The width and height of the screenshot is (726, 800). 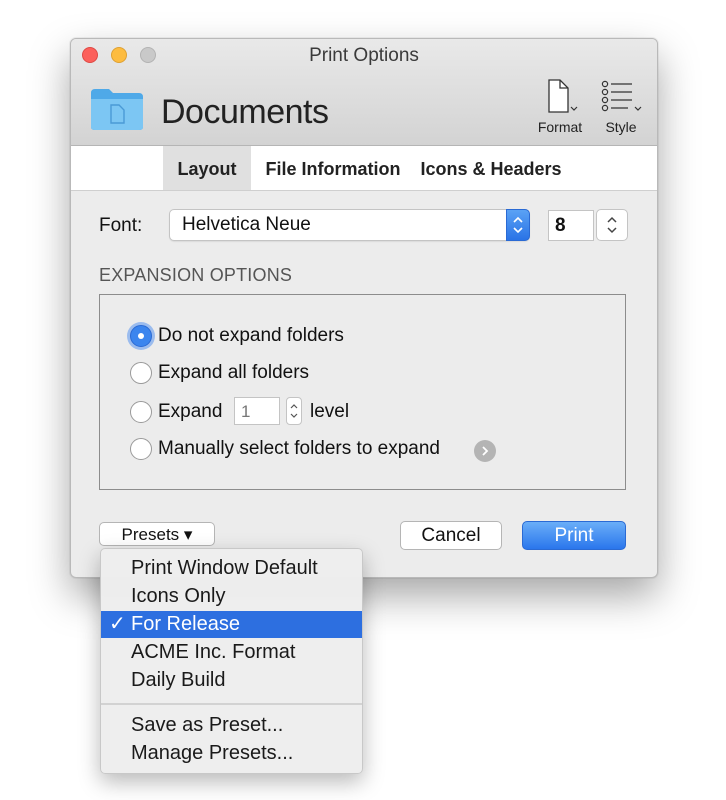 I want to click on tab-file-information: File Information, so click(x=333, y=168).